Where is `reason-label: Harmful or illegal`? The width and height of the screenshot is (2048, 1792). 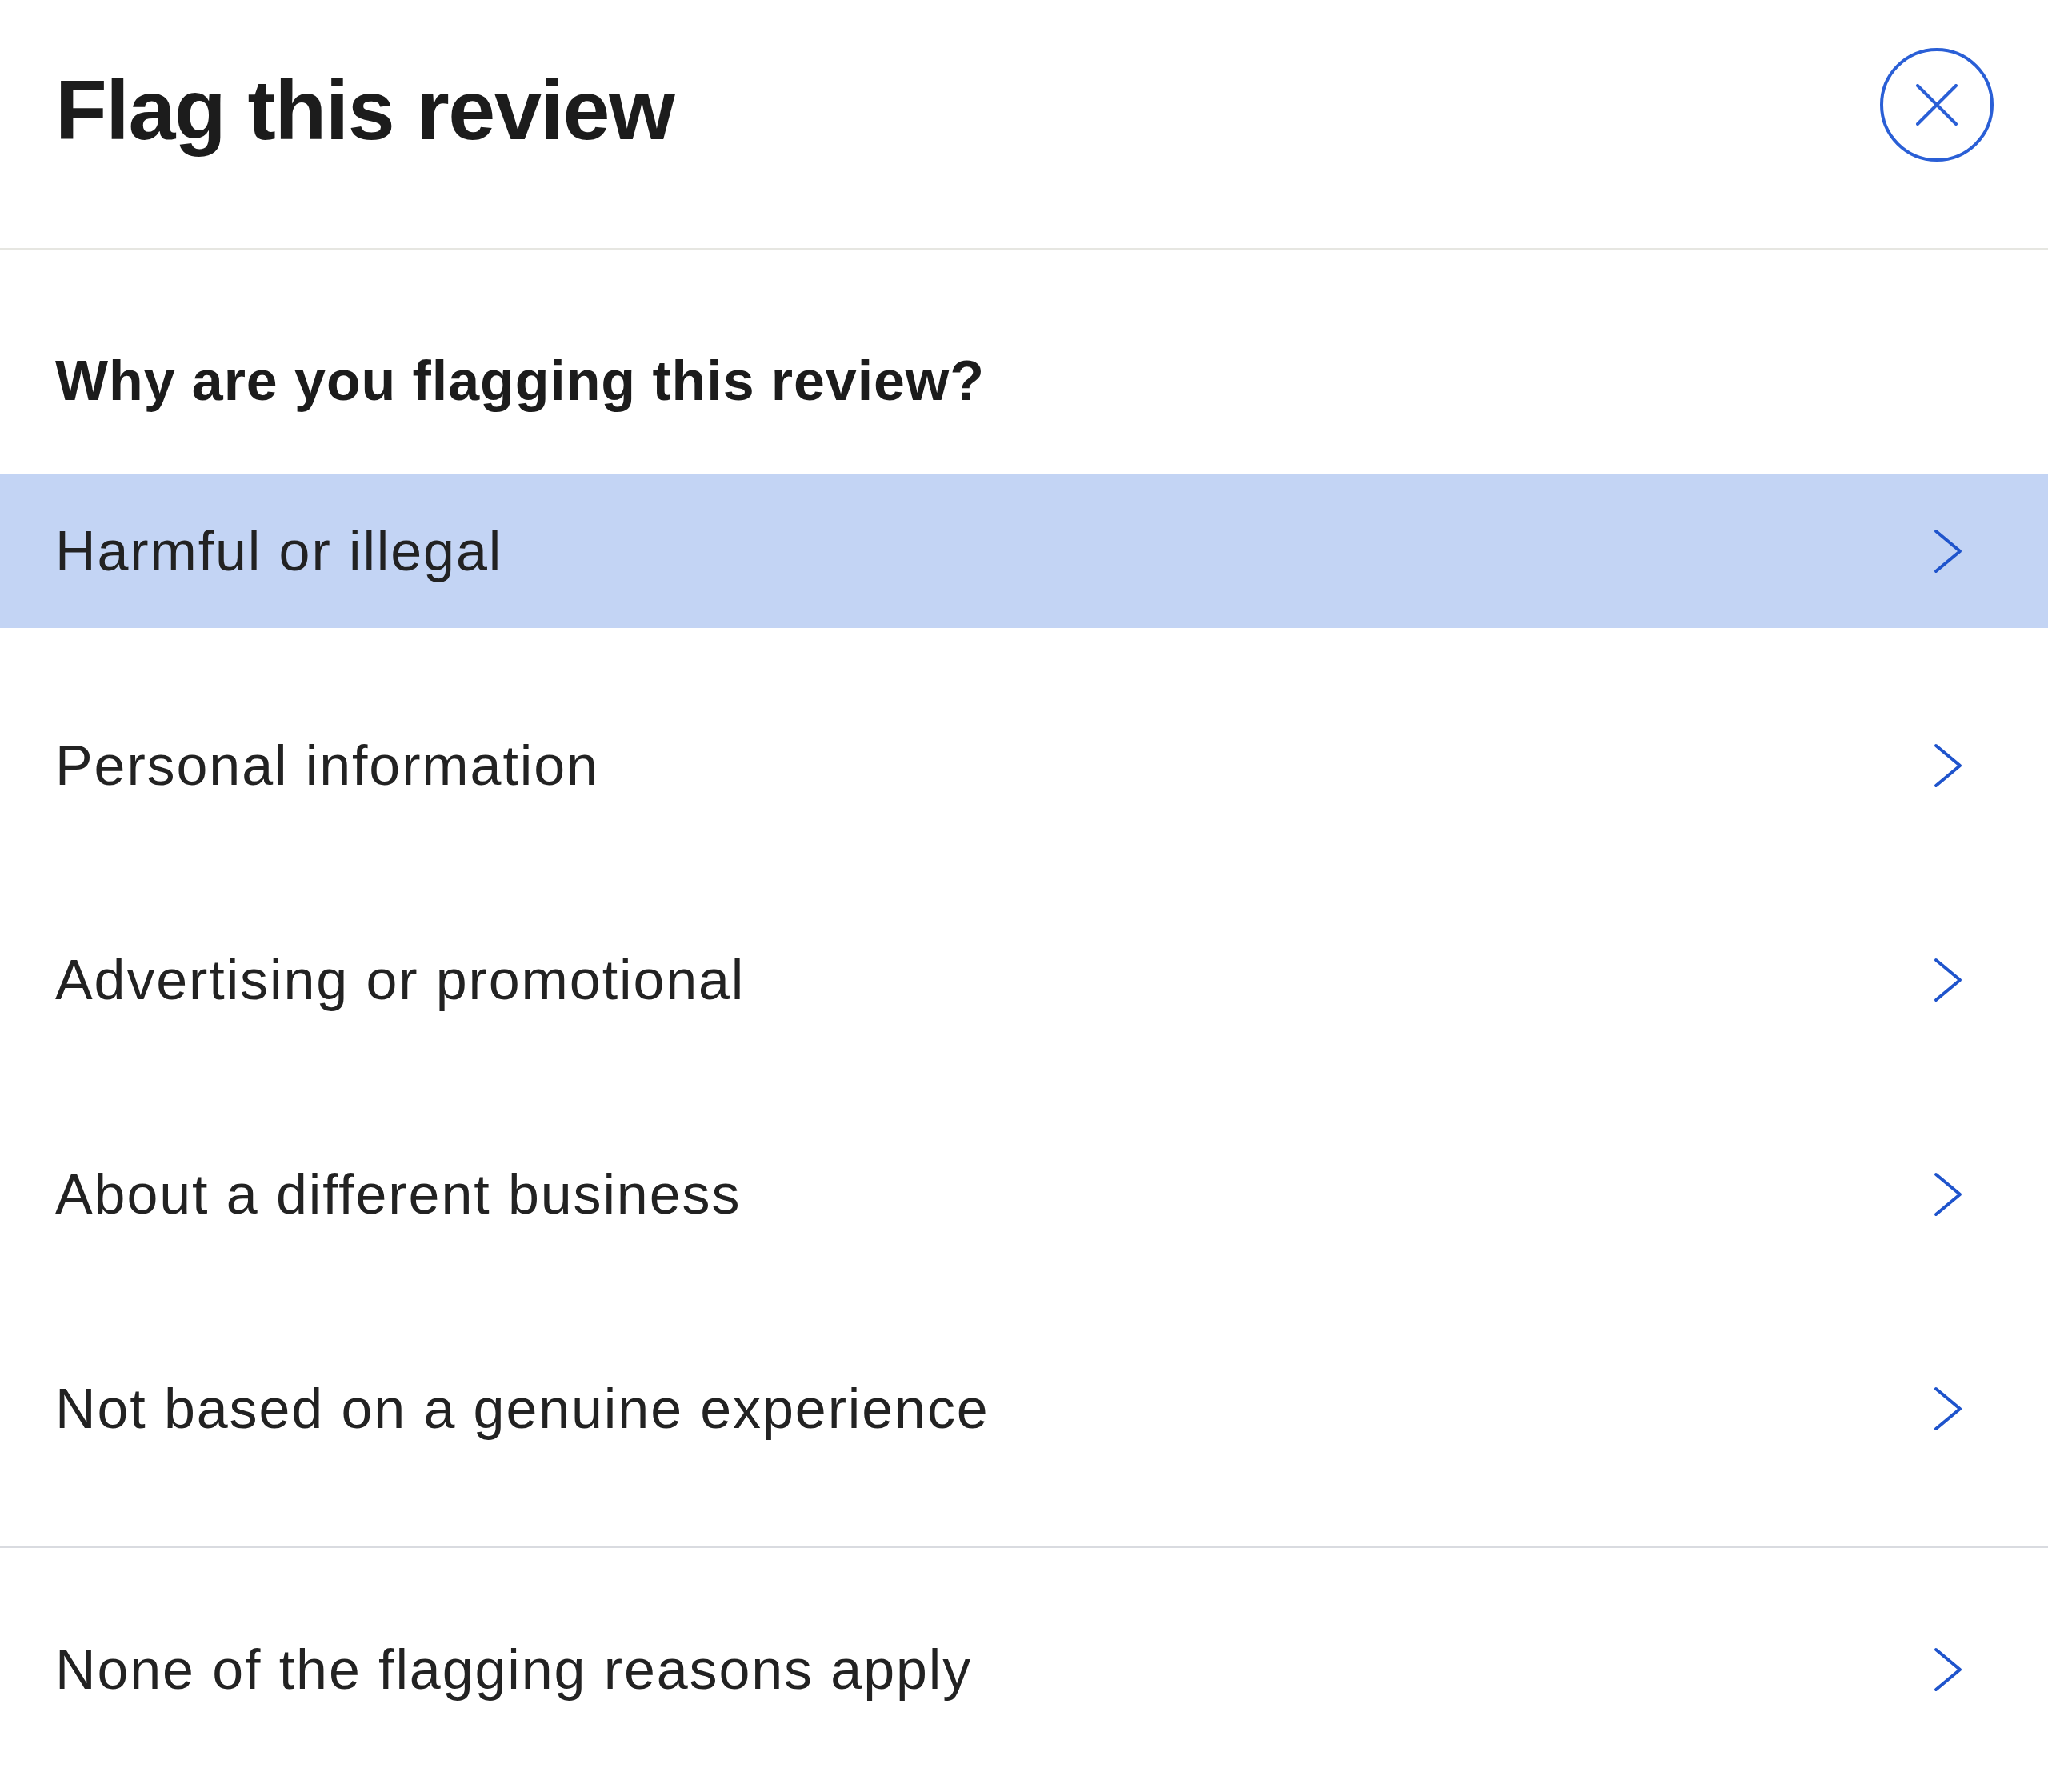 reason-label: Harmful or illegal is located at coordinates (279, 551).